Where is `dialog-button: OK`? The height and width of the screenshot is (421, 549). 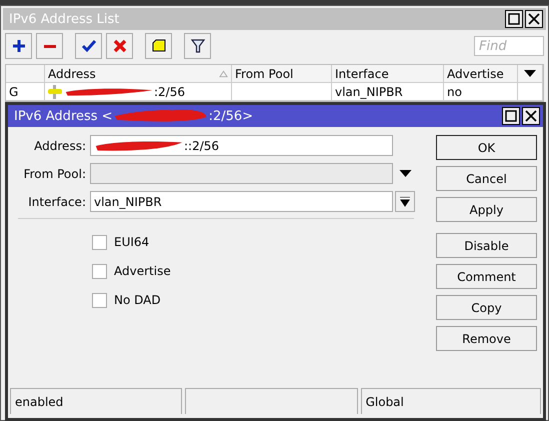 dialog-button: OK is located at coordinates (486, 147).